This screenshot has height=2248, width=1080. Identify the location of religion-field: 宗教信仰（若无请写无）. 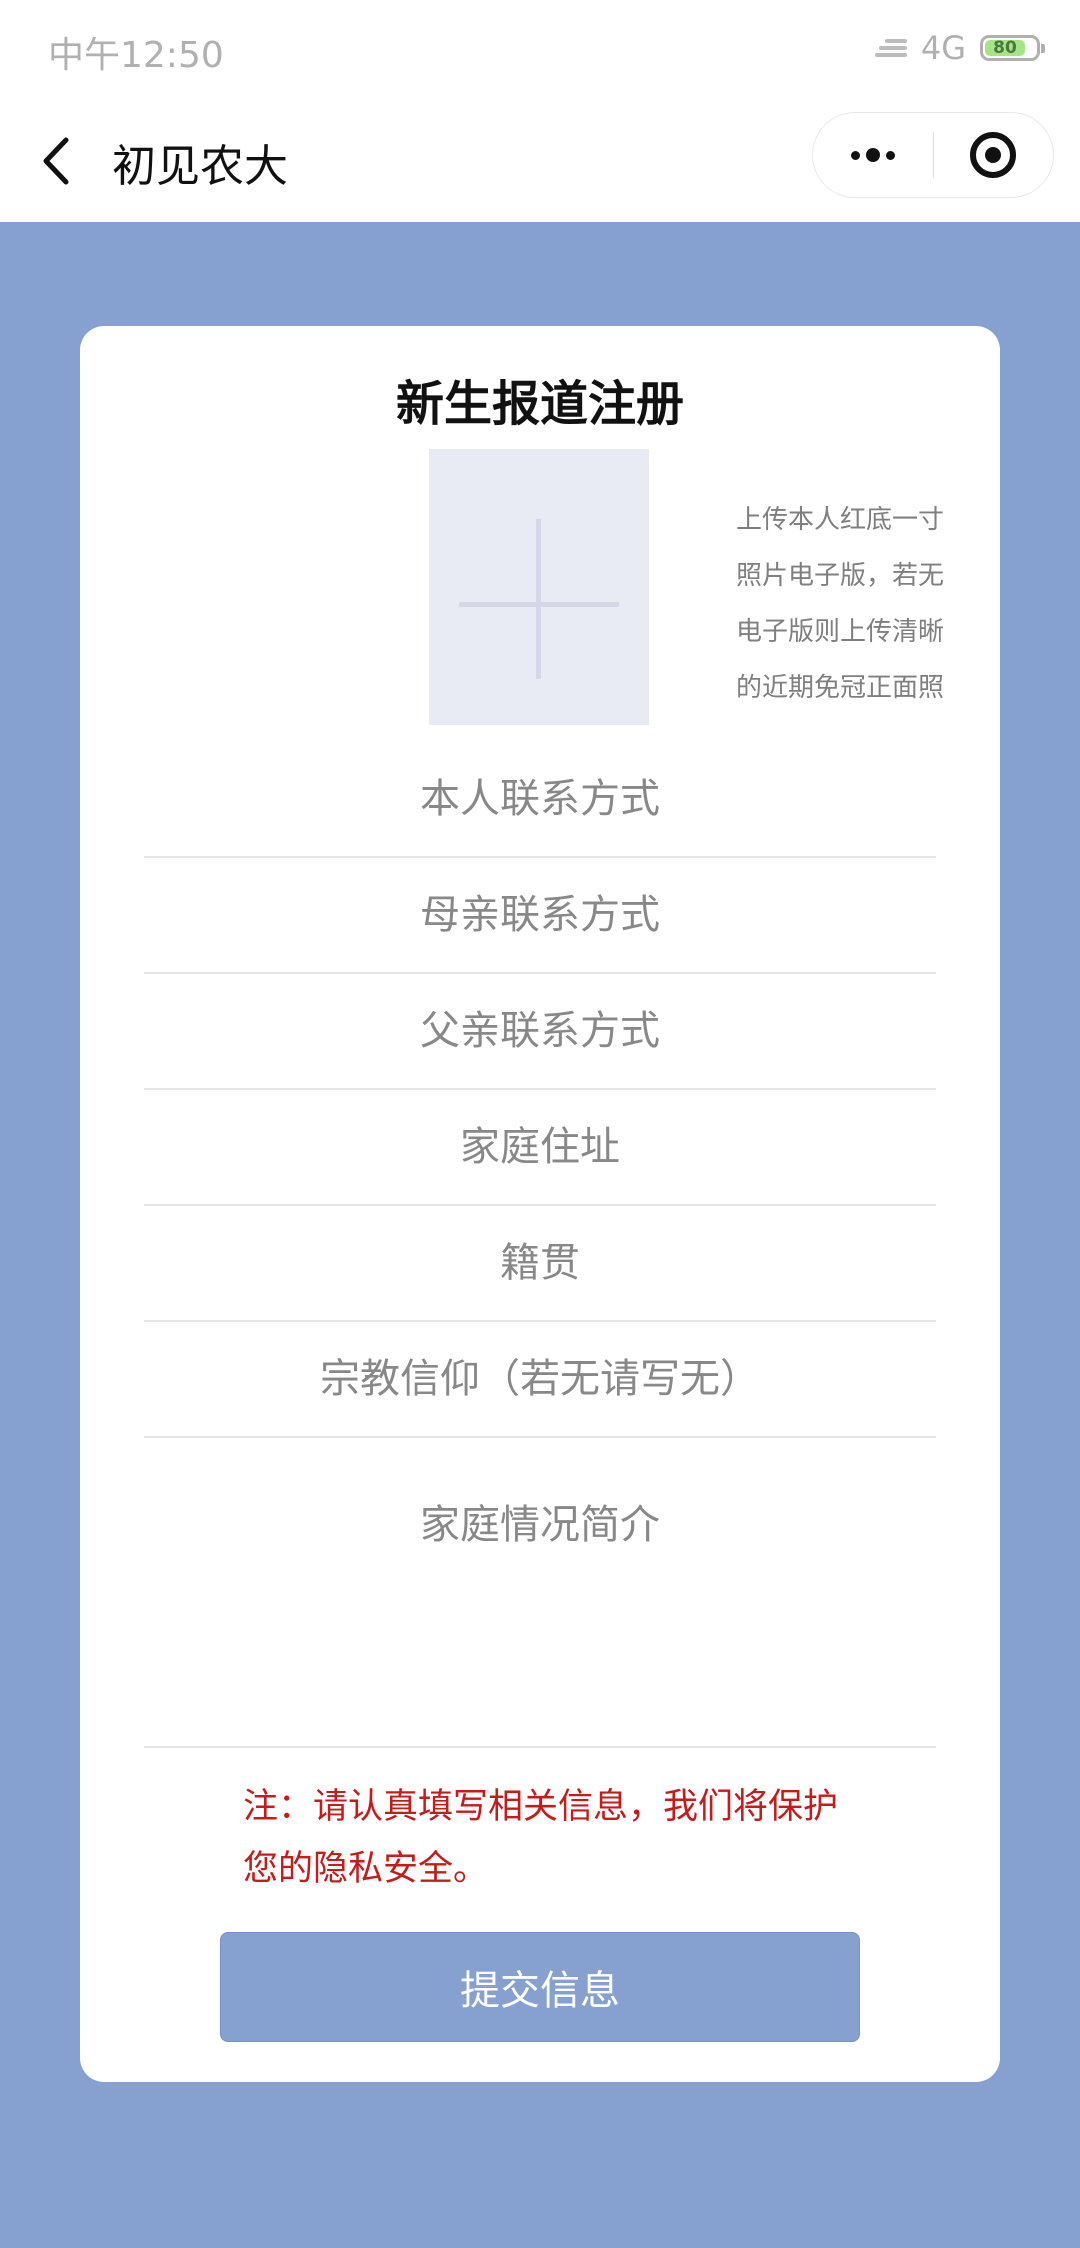
(540, 1380).